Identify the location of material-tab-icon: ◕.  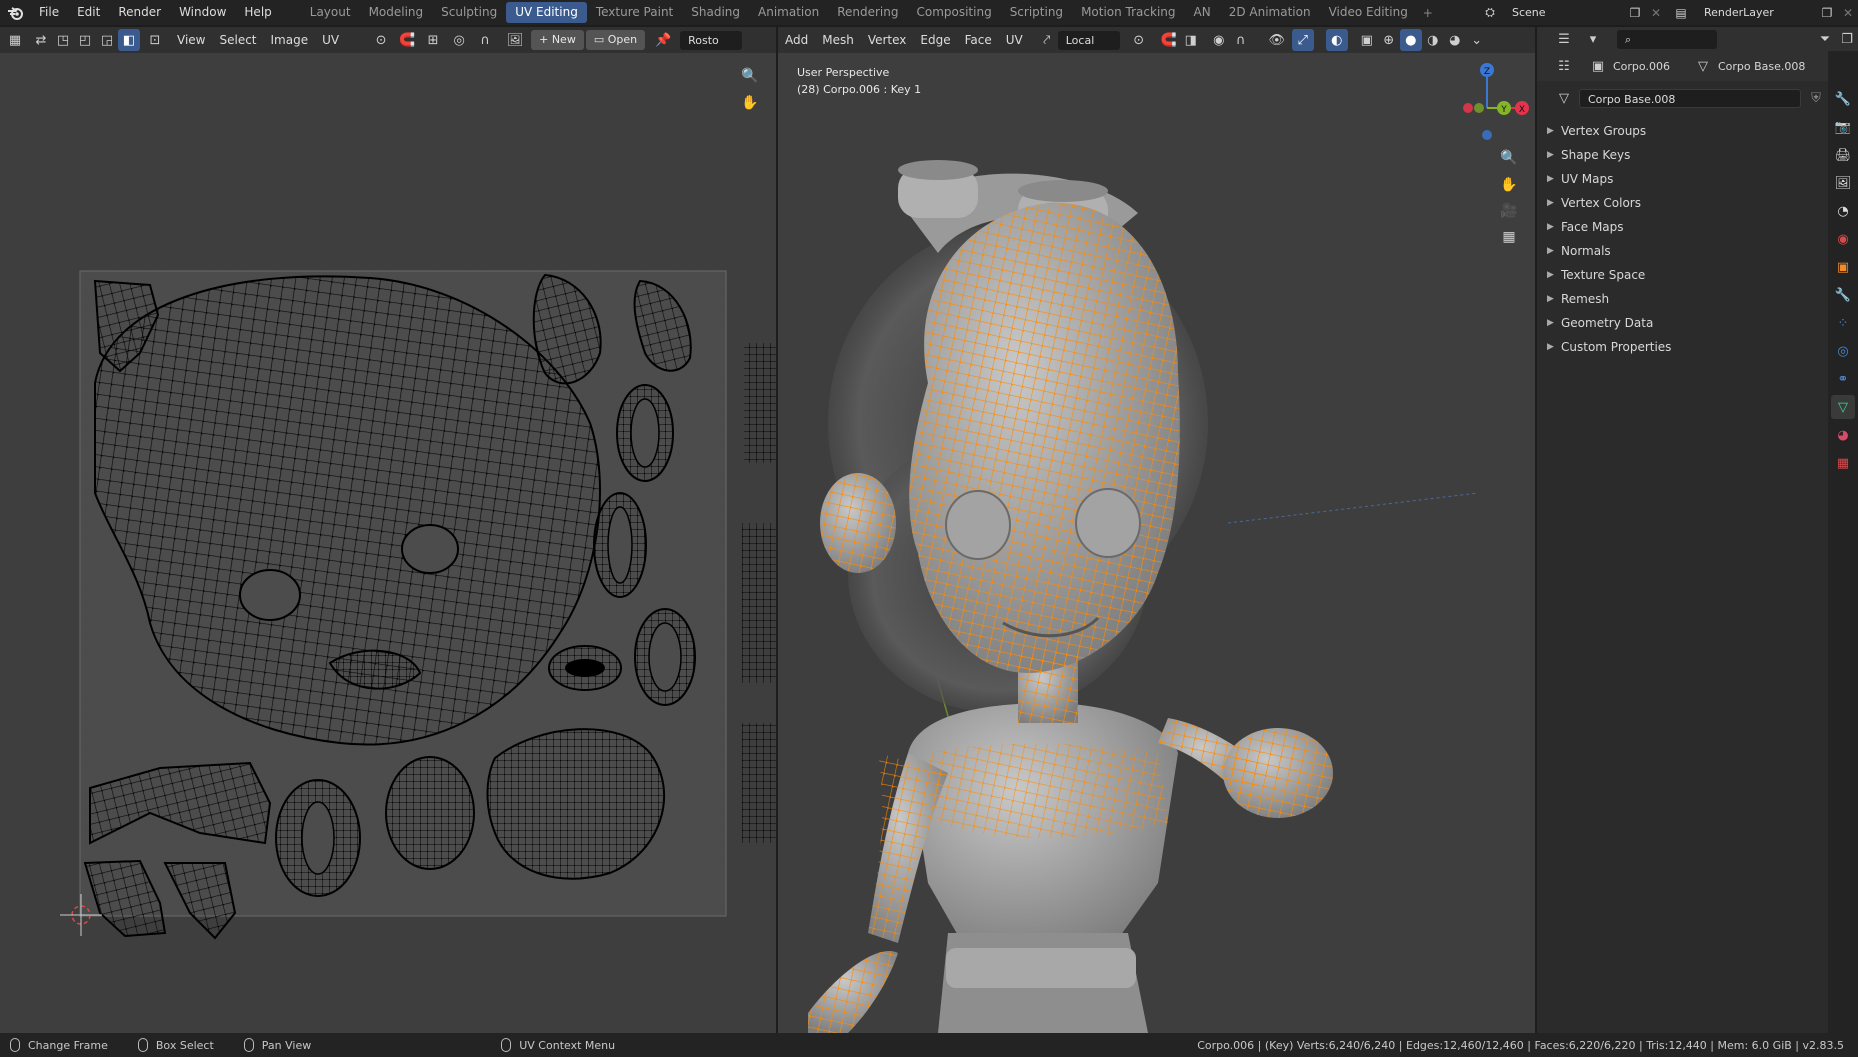
(1843, 435).